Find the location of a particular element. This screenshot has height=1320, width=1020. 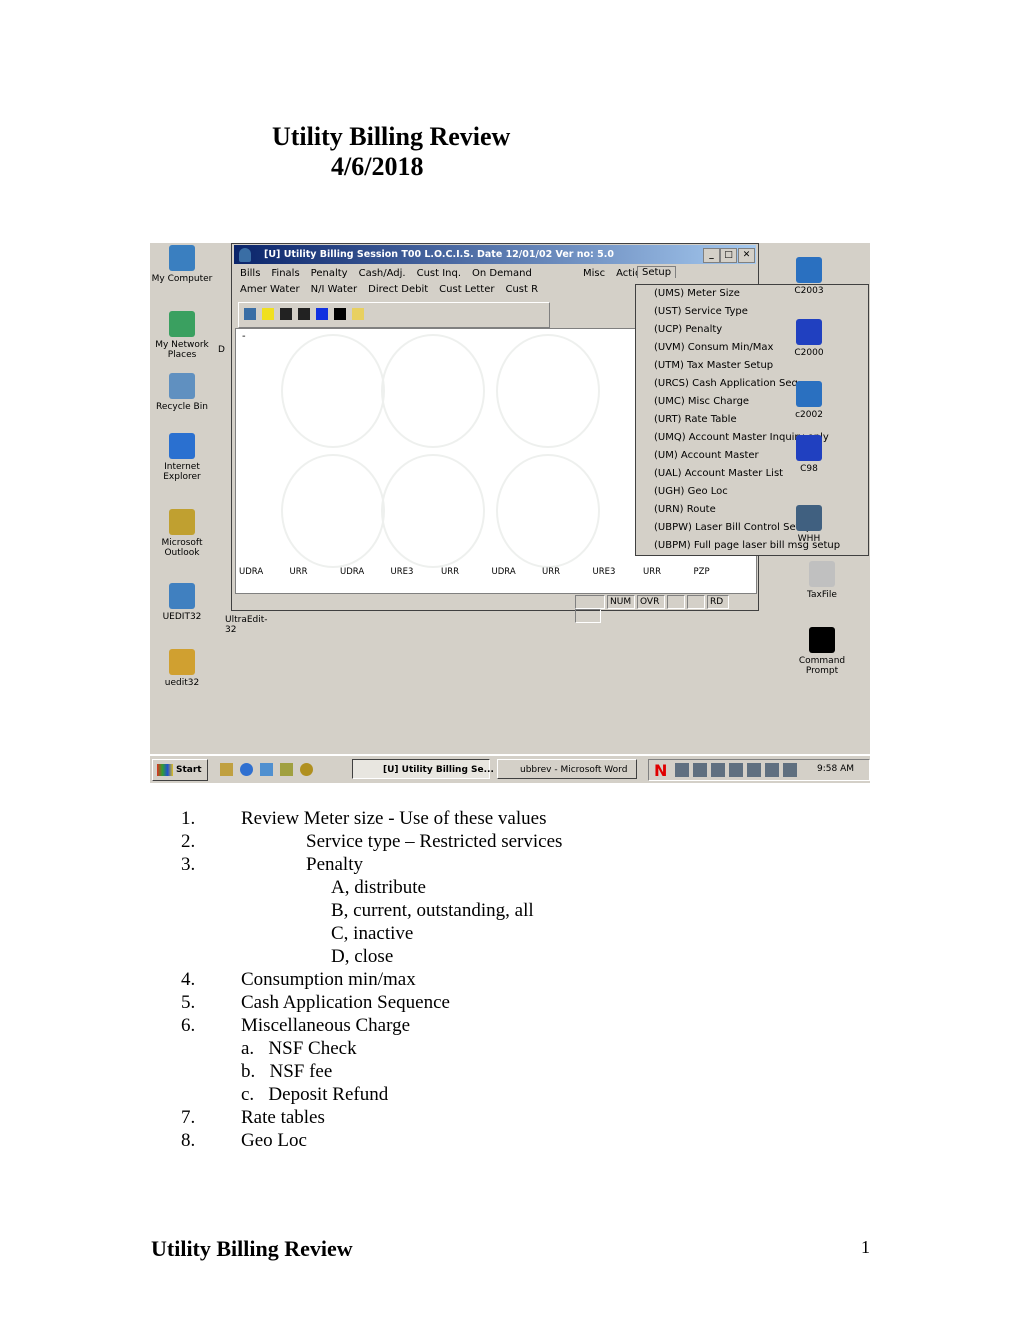

menu-item: Cust R is located at coordinates (521, 289).